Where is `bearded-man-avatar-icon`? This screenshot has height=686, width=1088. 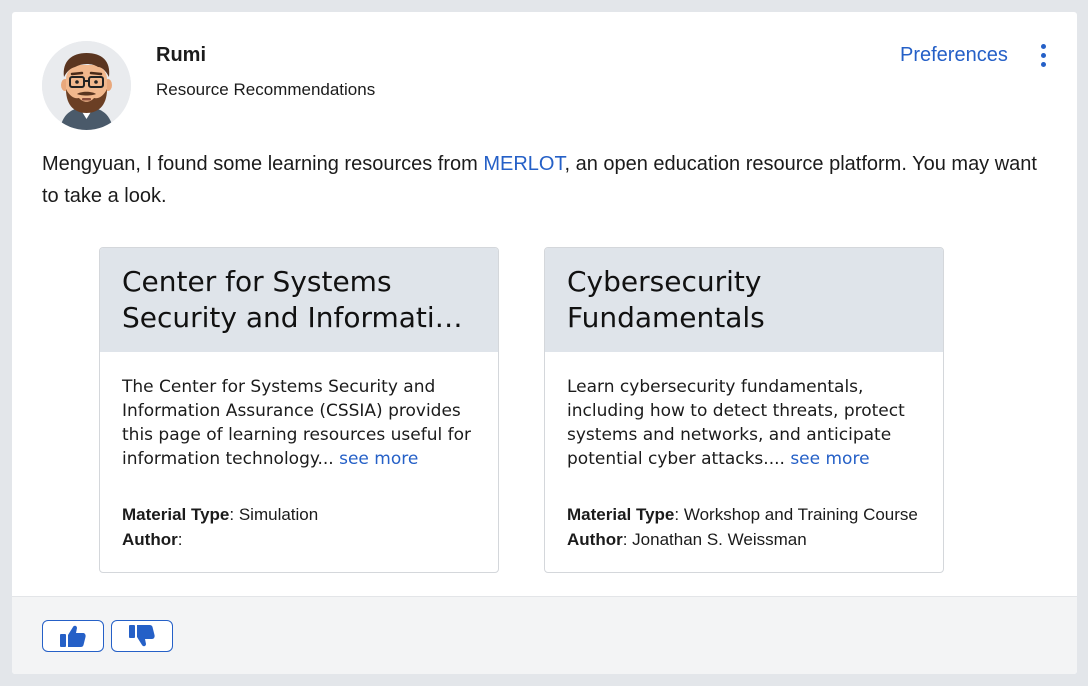
bearded-man-avatar-icon is located at coordinates (86, 85).